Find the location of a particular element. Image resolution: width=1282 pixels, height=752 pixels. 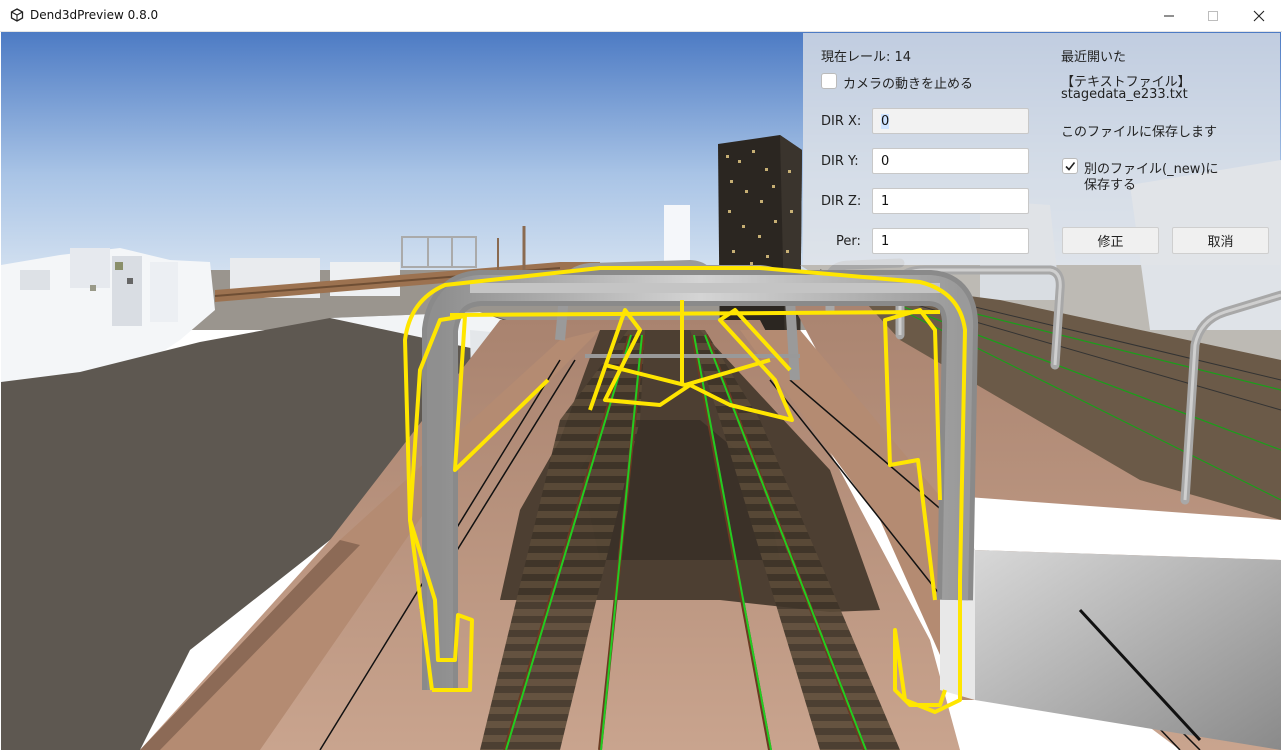

dir-z-value: 1 is located at coordinates (885, 201).